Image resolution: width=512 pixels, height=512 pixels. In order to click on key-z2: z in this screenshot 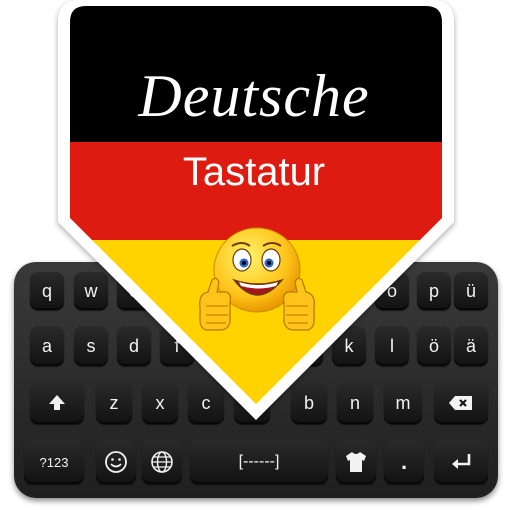, I will do `click(114, 403)`.